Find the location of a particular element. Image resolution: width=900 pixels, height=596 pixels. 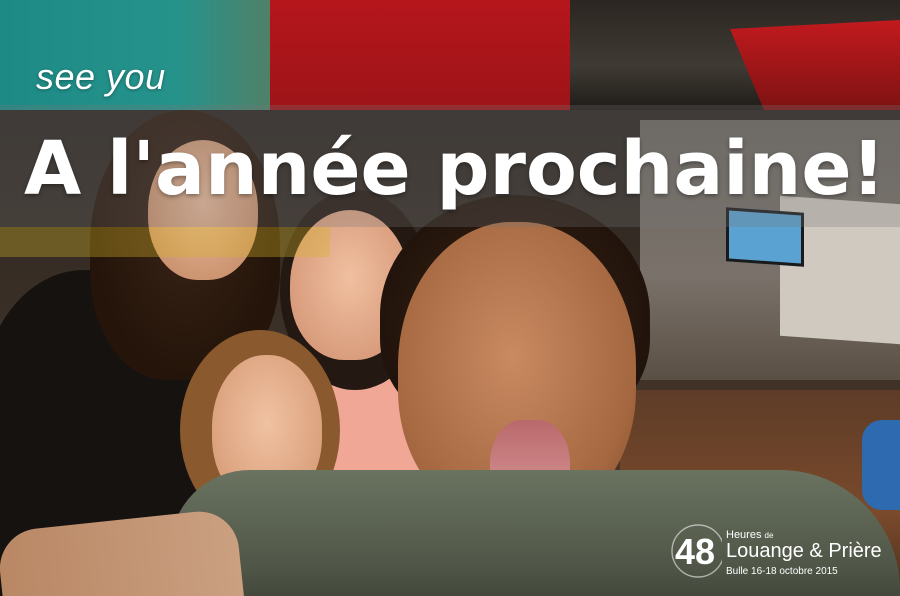

logo-de-word: de is located at coordinates (769, 535).